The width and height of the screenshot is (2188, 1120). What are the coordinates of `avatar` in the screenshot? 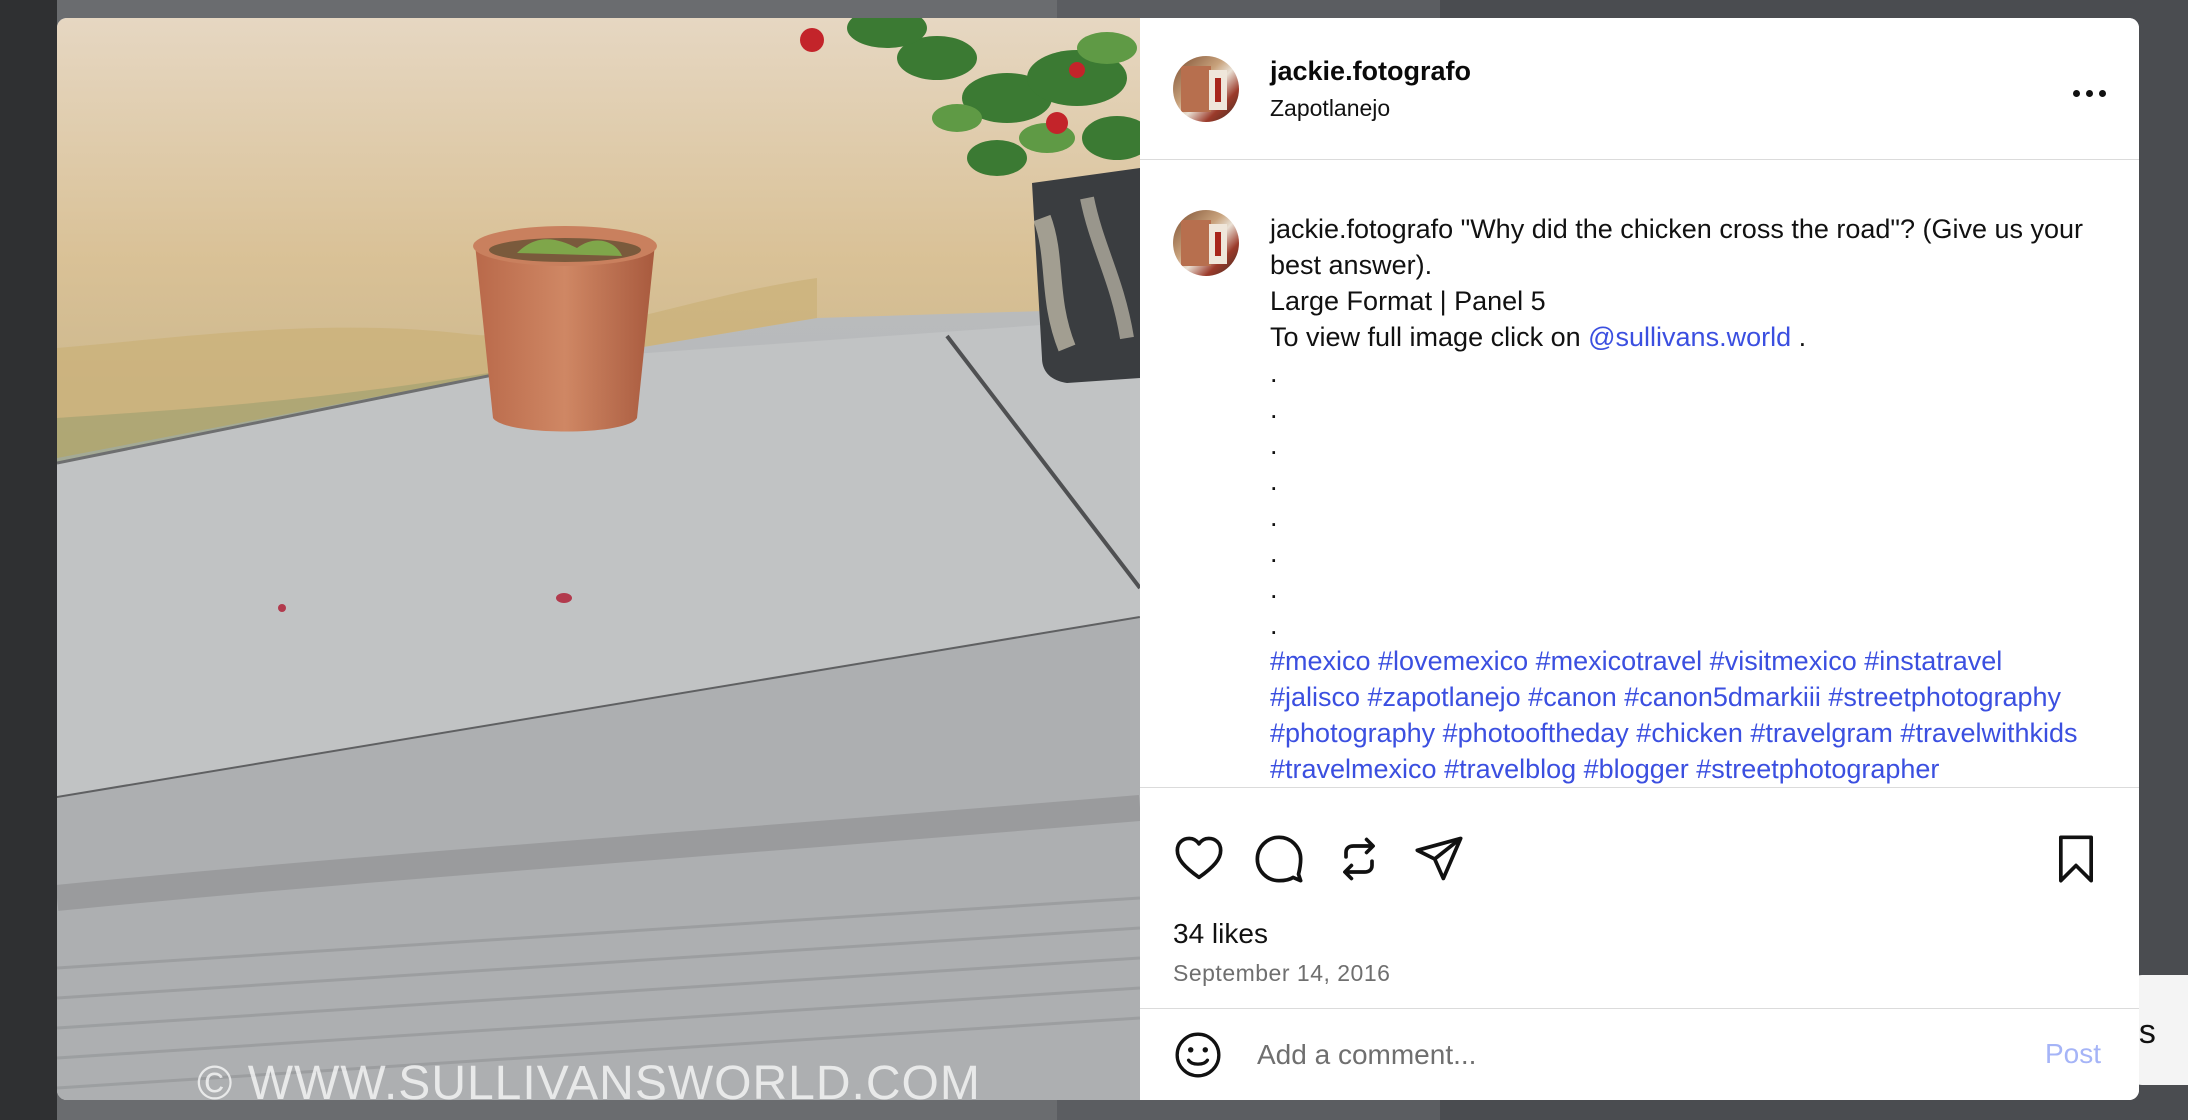 It's located at (1206, 89).